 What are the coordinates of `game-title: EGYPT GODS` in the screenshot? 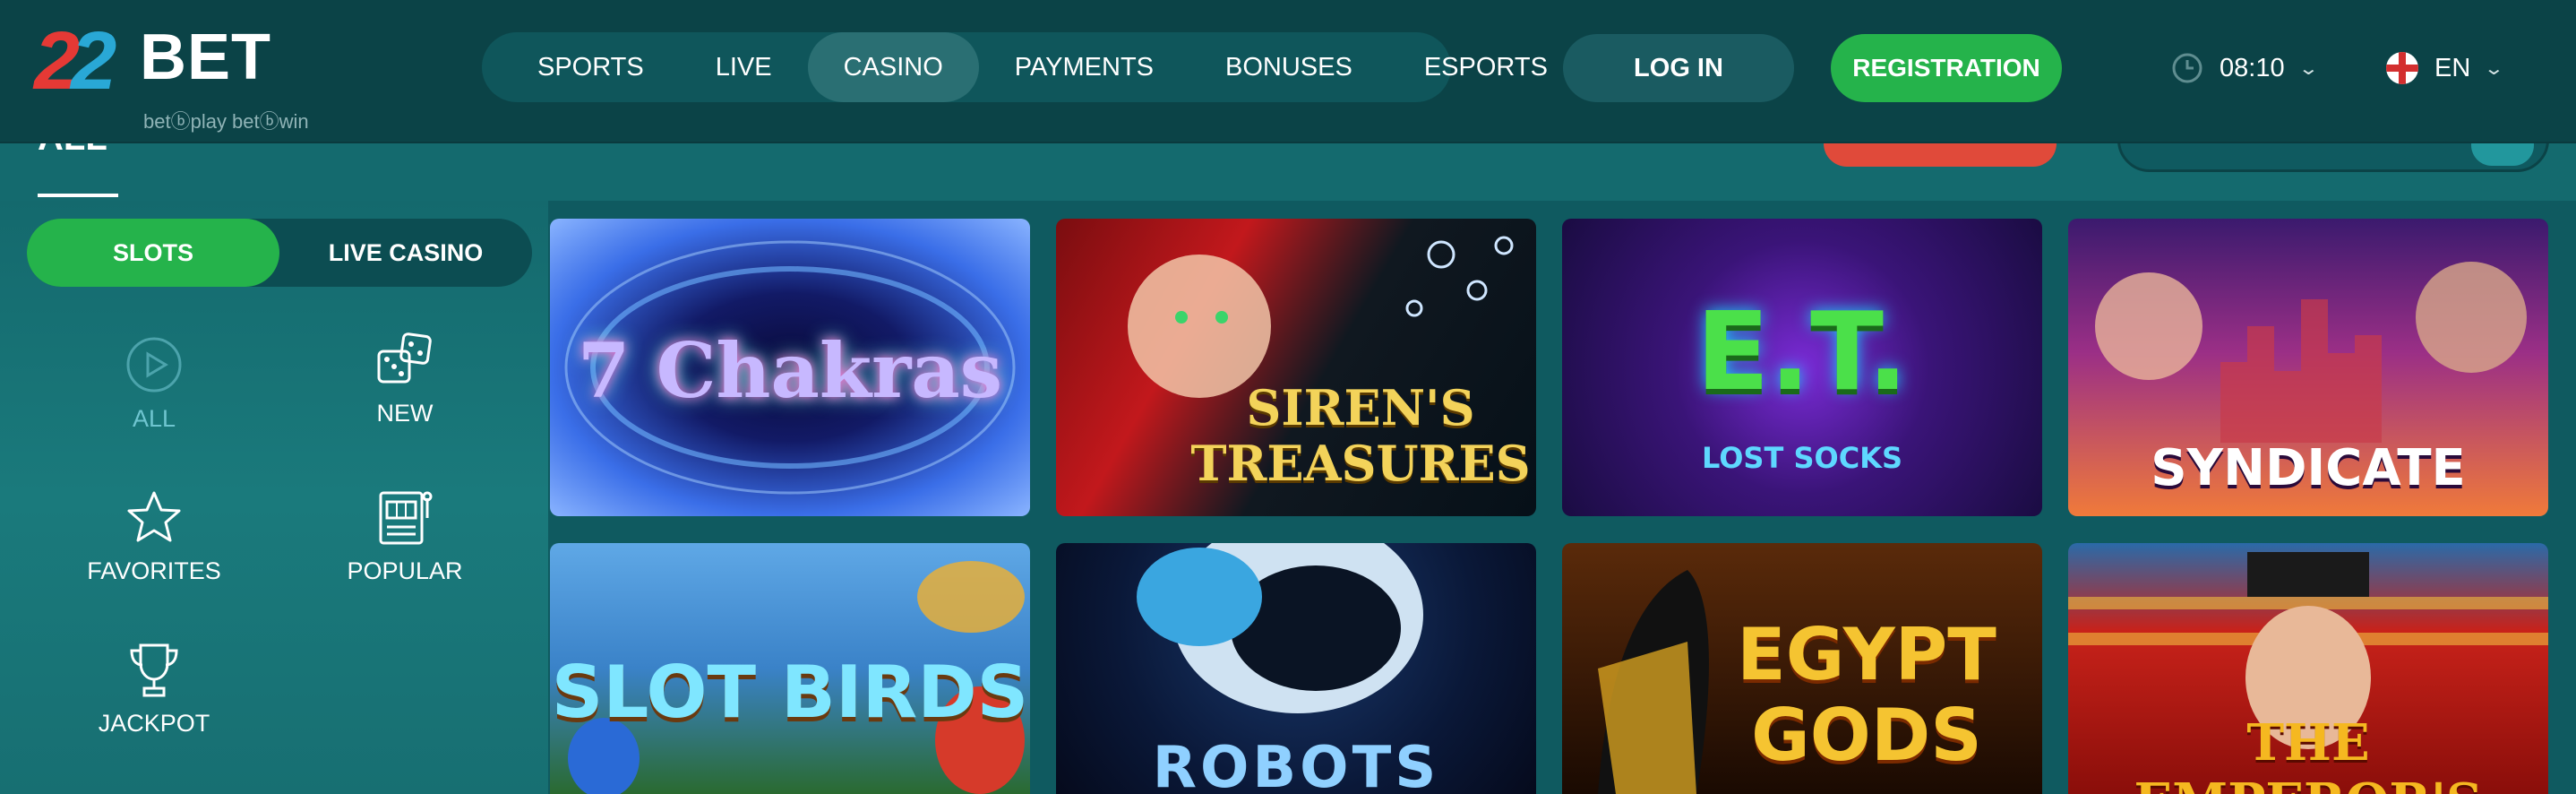 It's located at (1866, 695).